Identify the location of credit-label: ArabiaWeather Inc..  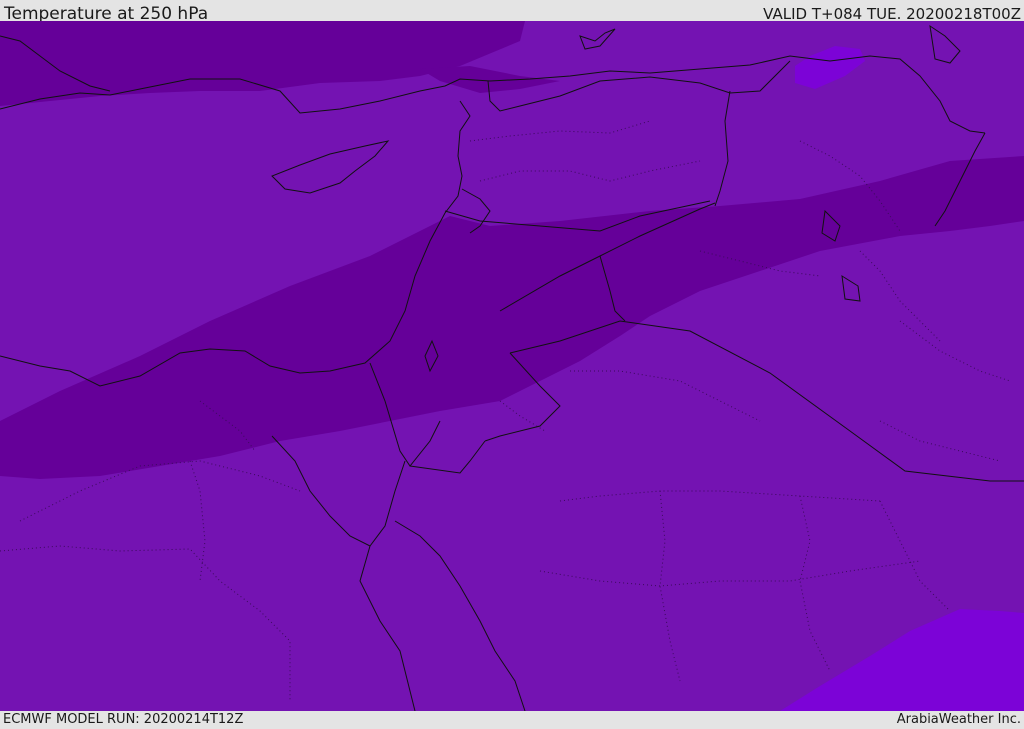
(958, 719).